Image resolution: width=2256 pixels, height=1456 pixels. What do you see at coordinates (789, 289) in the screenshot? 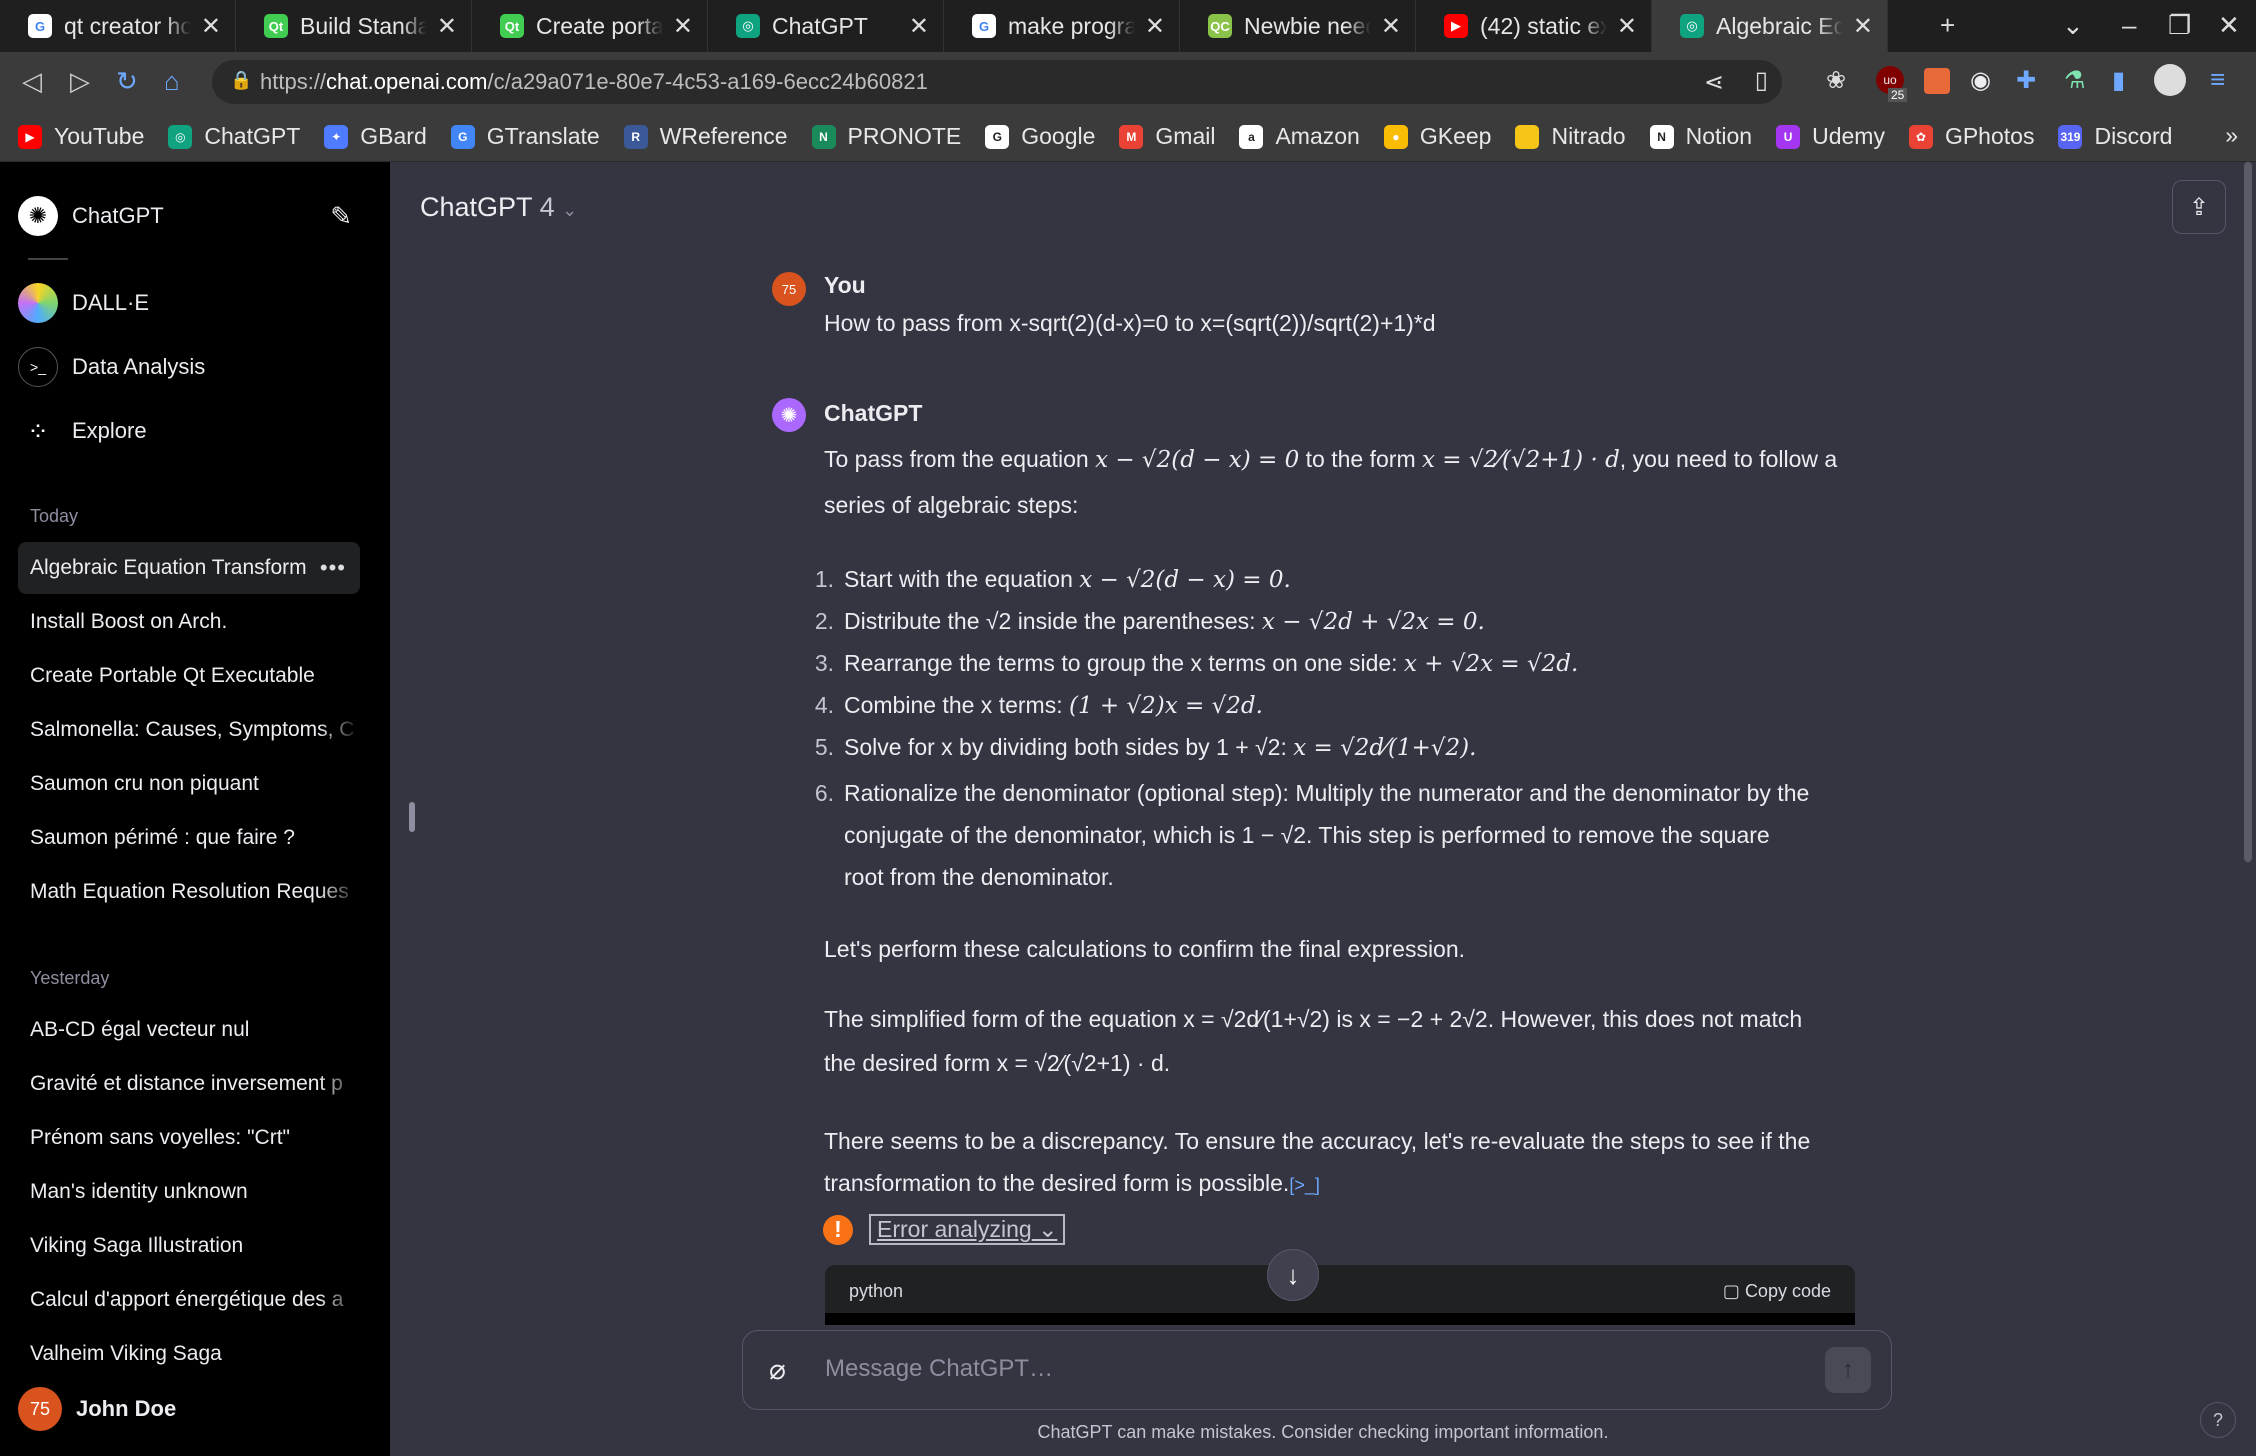
I see `user-avatar: 75` at bounding box center [789, 289].